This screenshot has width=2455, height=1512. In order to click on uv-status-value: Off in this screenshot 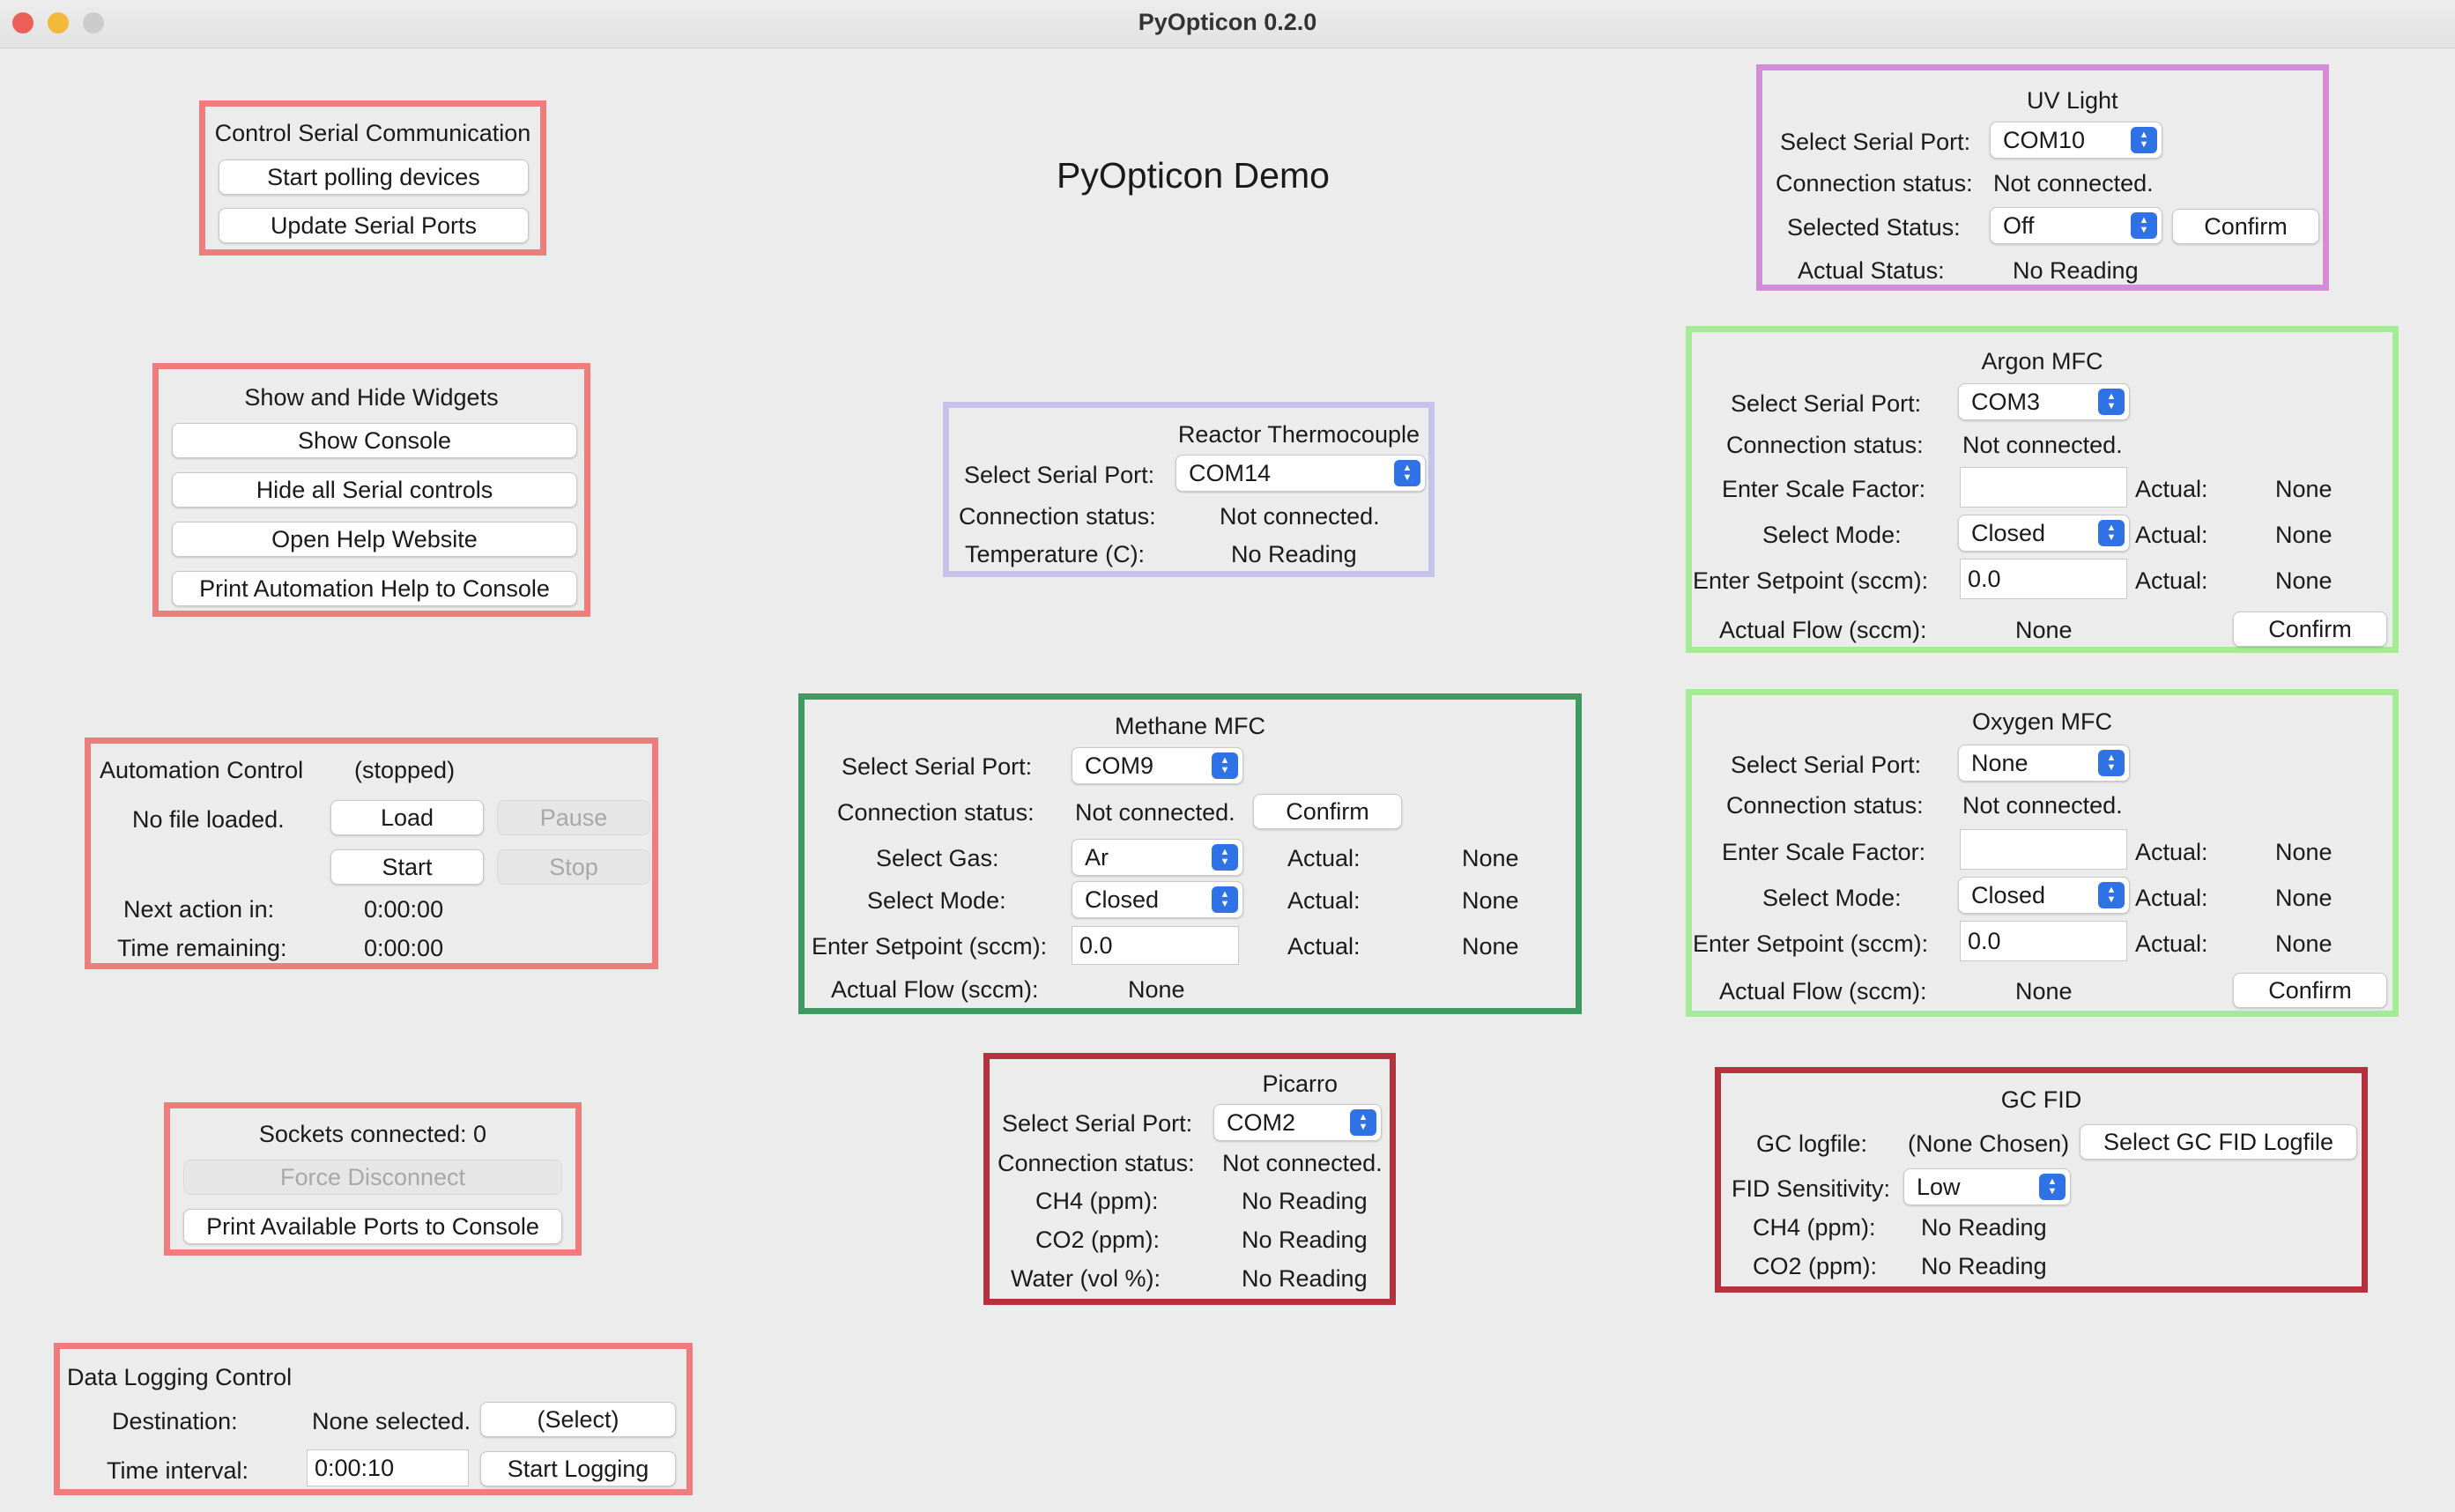, I will do `click(2019, 225)`.